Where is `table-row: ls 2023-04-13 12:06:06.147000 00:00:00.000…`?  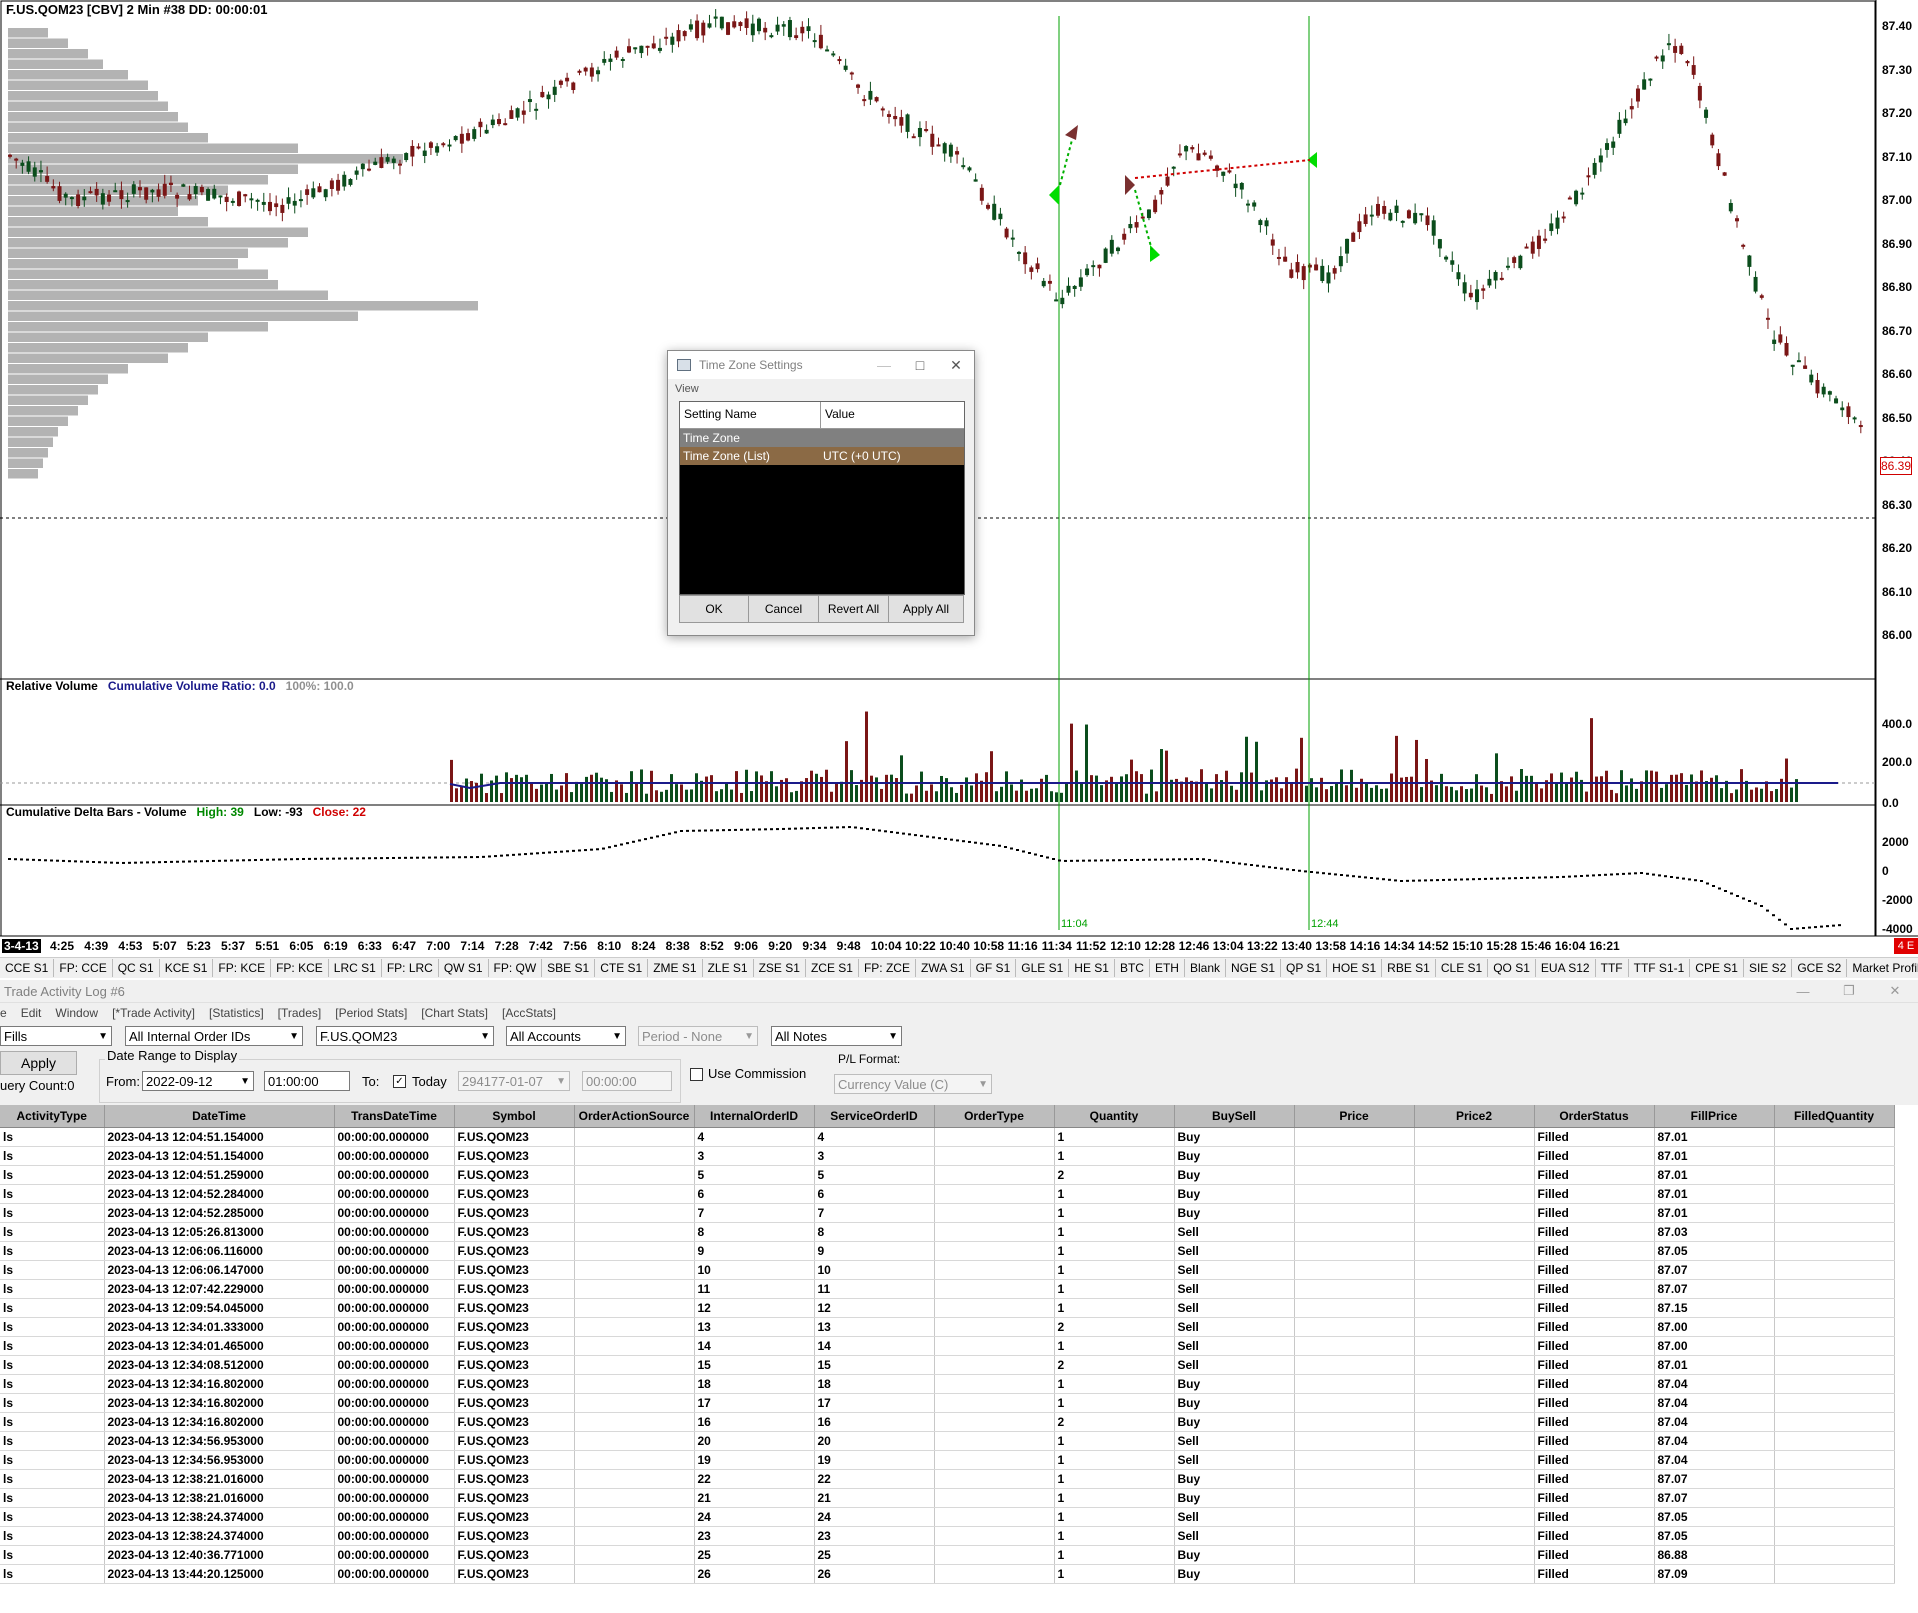
table-row: ls 2023-04-13 12:06:06.147000 00:00:00.000… is located at coordinates (947, 1270).